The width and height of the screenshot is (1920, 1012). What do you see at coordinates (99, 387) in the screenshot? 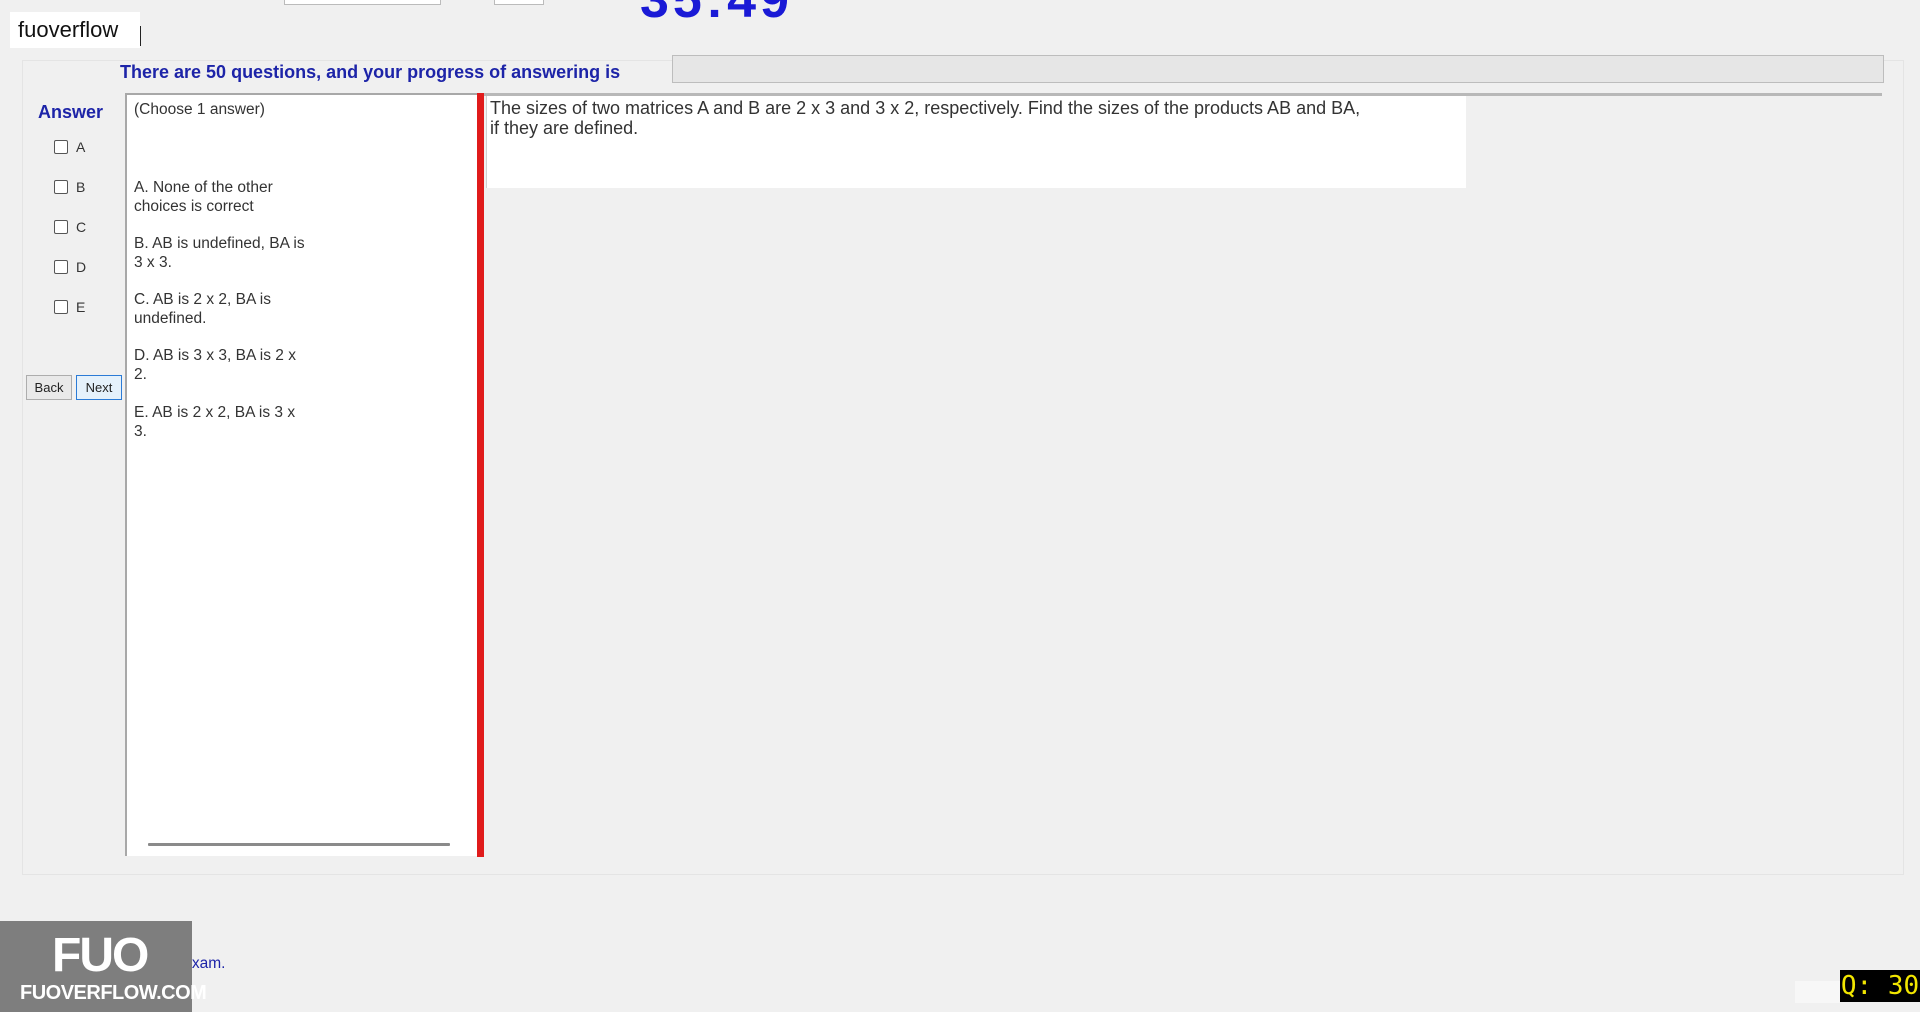
I see `next-button: Next` at bounding box center [99, 387].